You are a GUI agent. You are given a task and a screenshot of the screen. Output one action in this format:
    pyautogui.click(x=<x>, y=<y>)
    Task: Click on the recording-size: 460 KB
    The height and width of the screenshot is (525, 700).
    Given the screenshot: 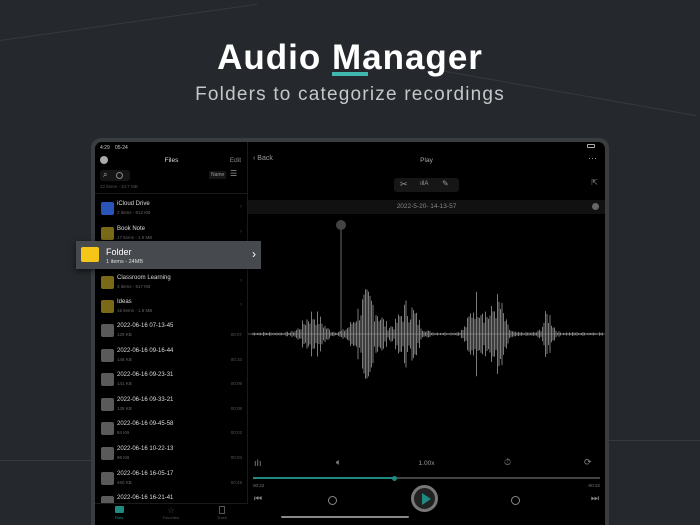 What is the action you would take?
    pyautogui.click(x=124, y=482)
    